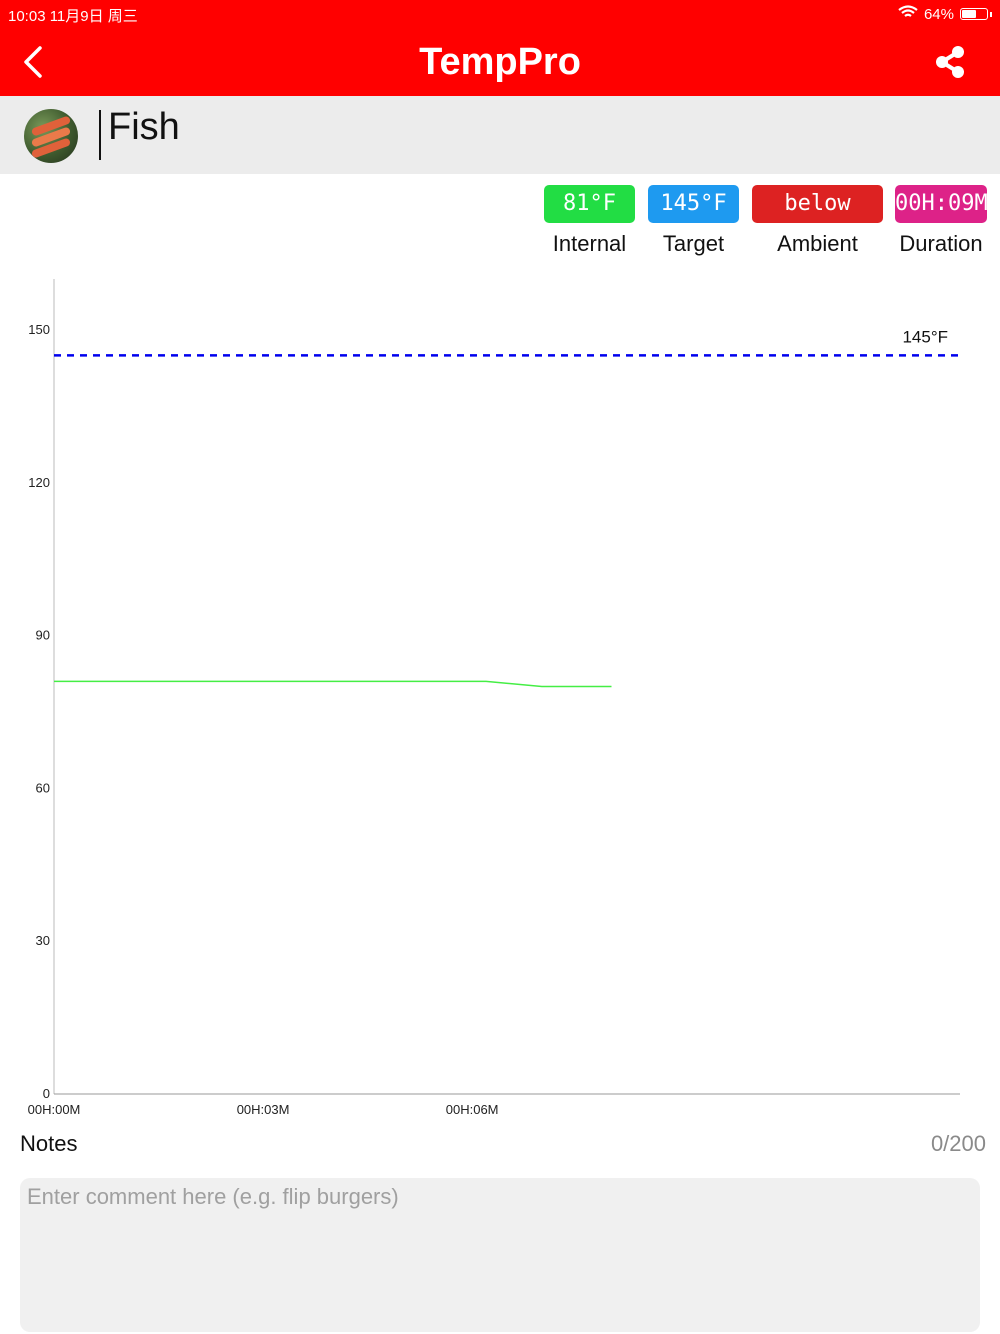  I want to click on internal-temp-line, so click(333, 684).